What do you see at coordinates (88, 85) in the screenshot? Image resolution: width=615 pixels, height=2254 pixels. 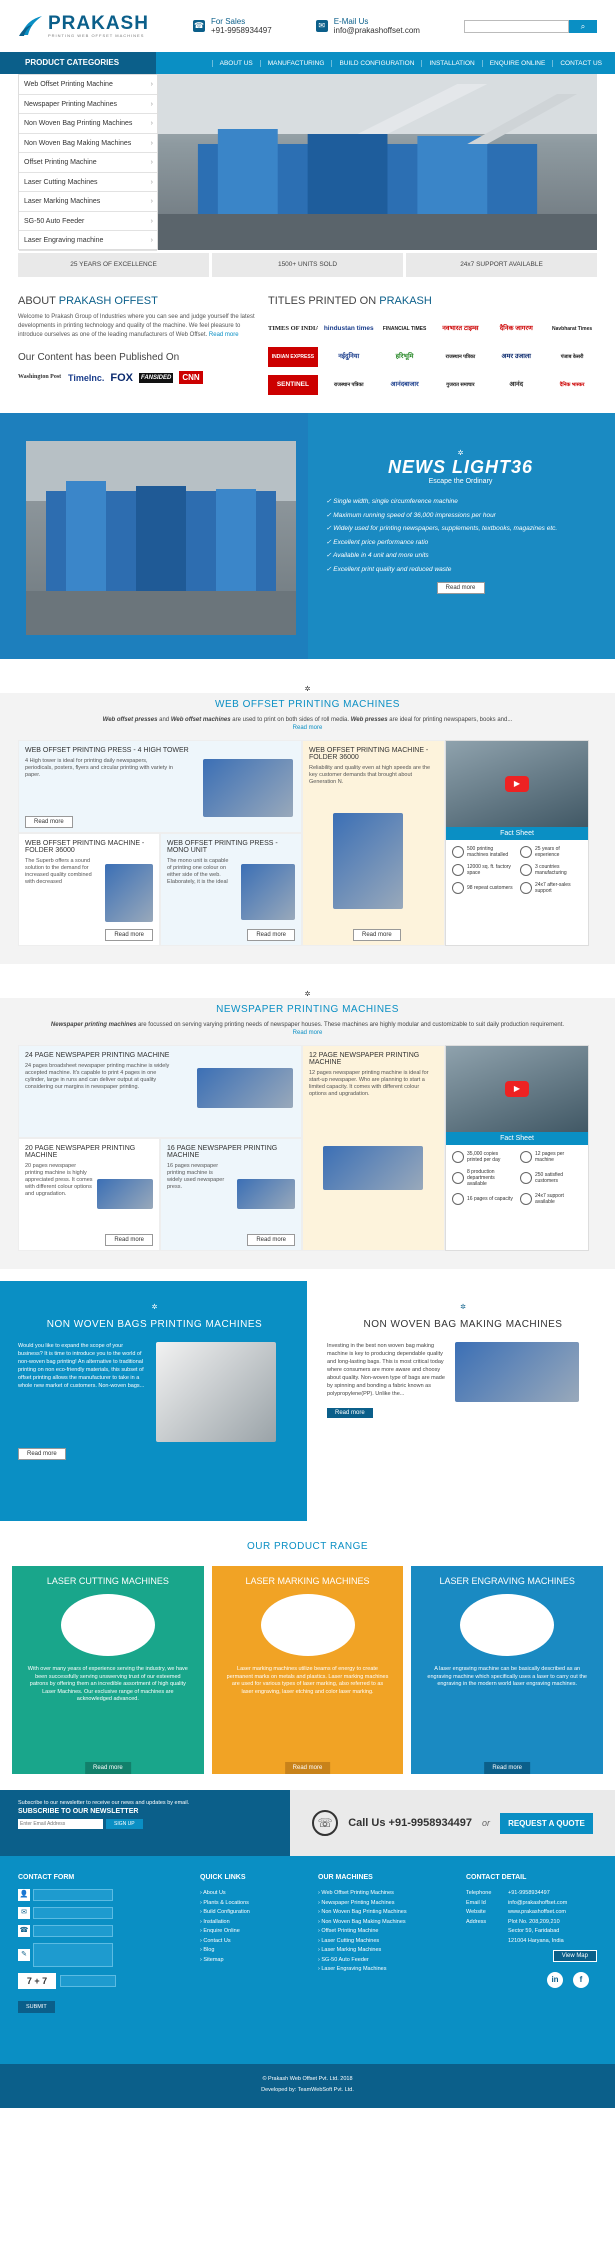 I see `sidebar-item: Web Offset Printing Machine` at bounding box center [88, 85].